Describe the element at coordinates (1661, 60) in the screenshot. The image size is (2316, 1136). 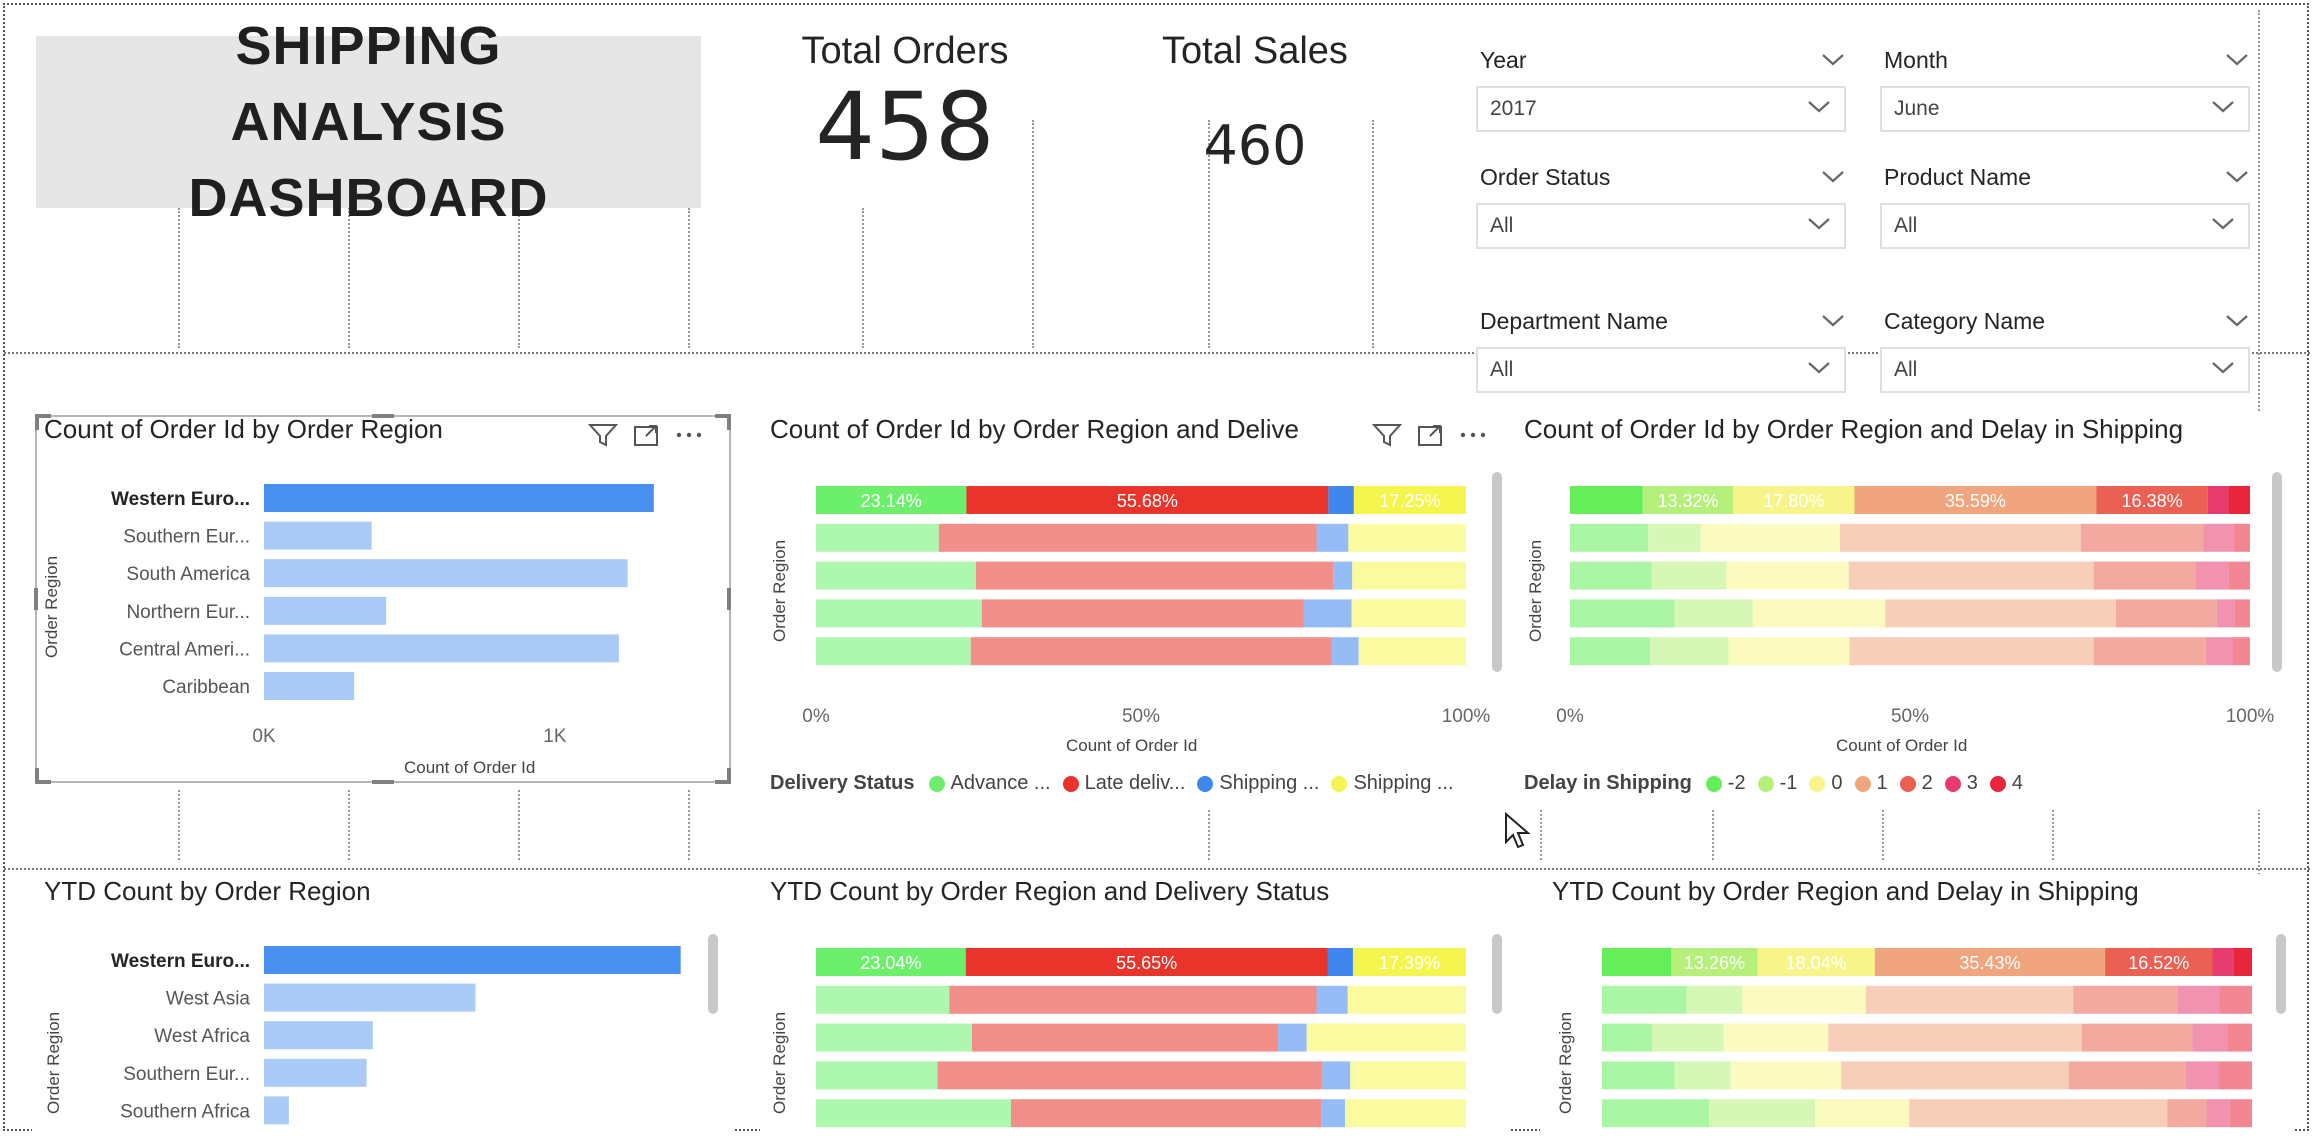
I see `slicer-header: Year` at that location.